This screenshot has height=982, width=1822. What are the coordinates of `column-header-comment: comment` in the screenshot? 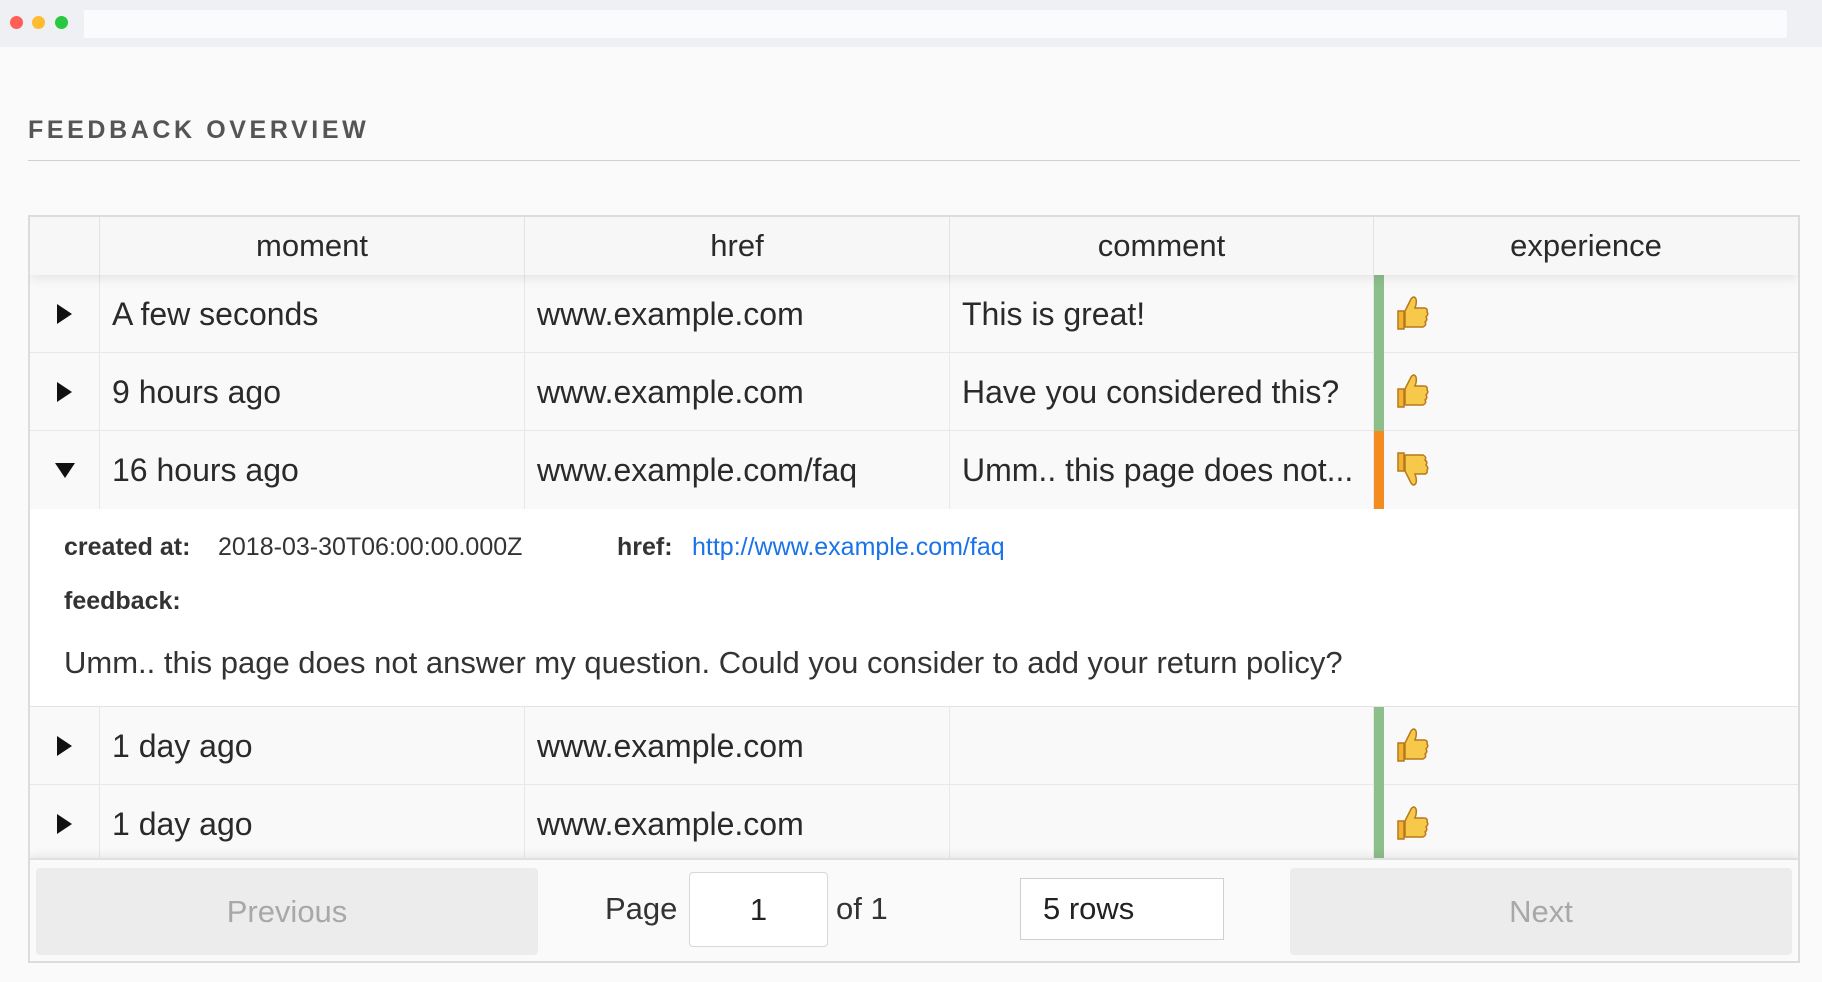 It's located at (1162, 246).